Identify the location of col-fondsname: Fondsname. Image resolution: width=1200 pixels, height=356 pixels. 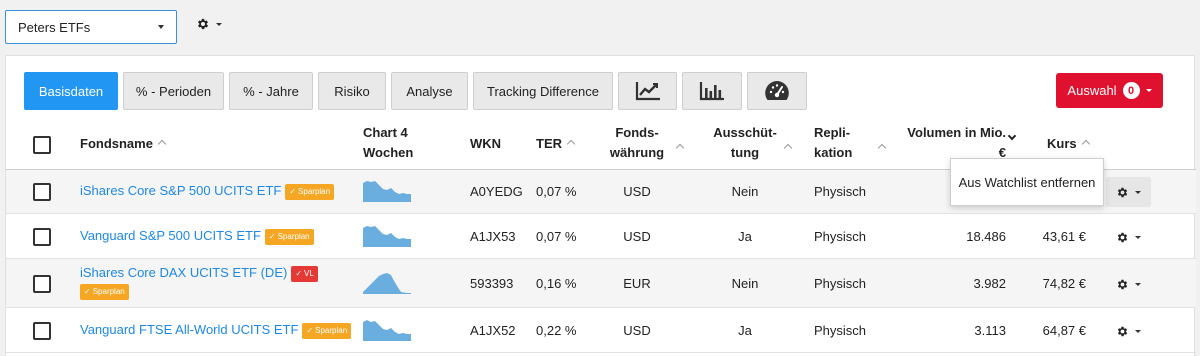
(123, 144).